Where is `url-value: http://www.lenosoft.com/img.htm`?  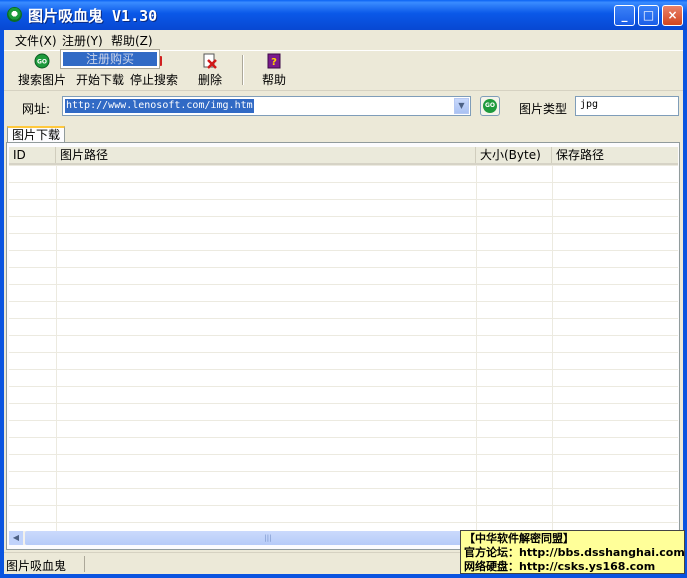 url-value: http://www.lenosoft.com/img.htm is located at coordinates (159, 106).